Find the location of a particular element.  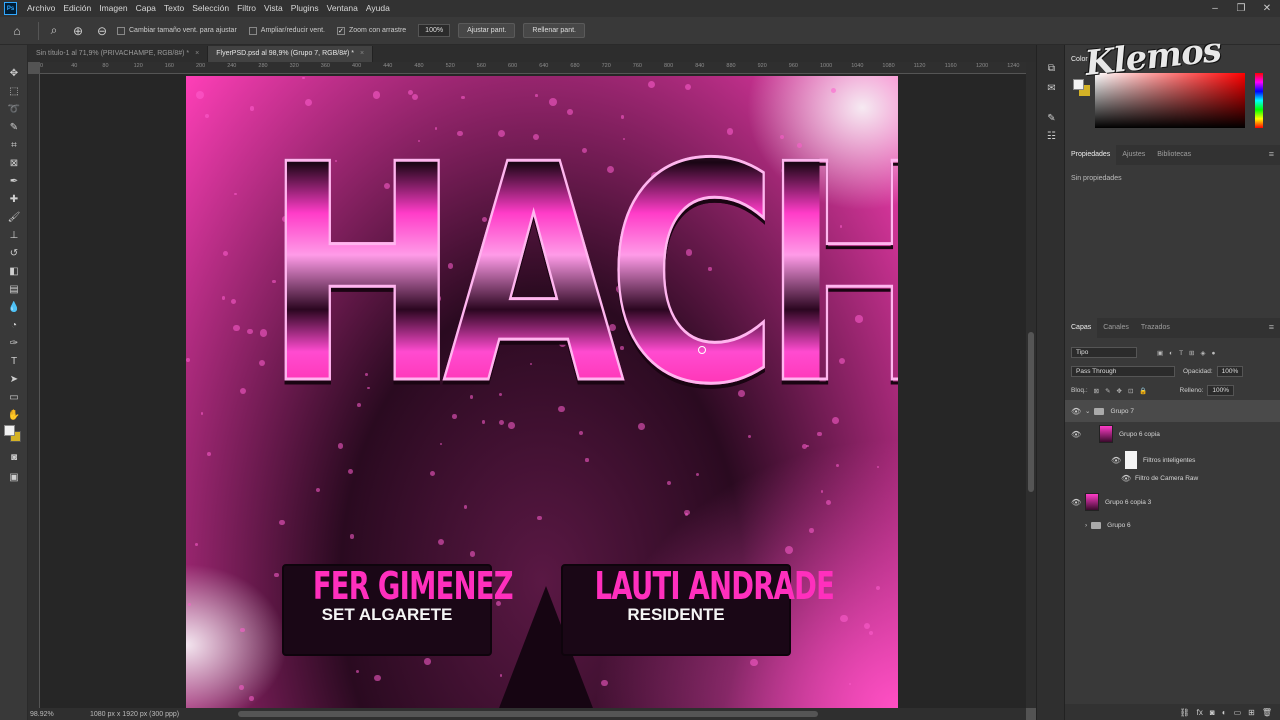

foreground-color-swatch is located at coordinates (9, 430).